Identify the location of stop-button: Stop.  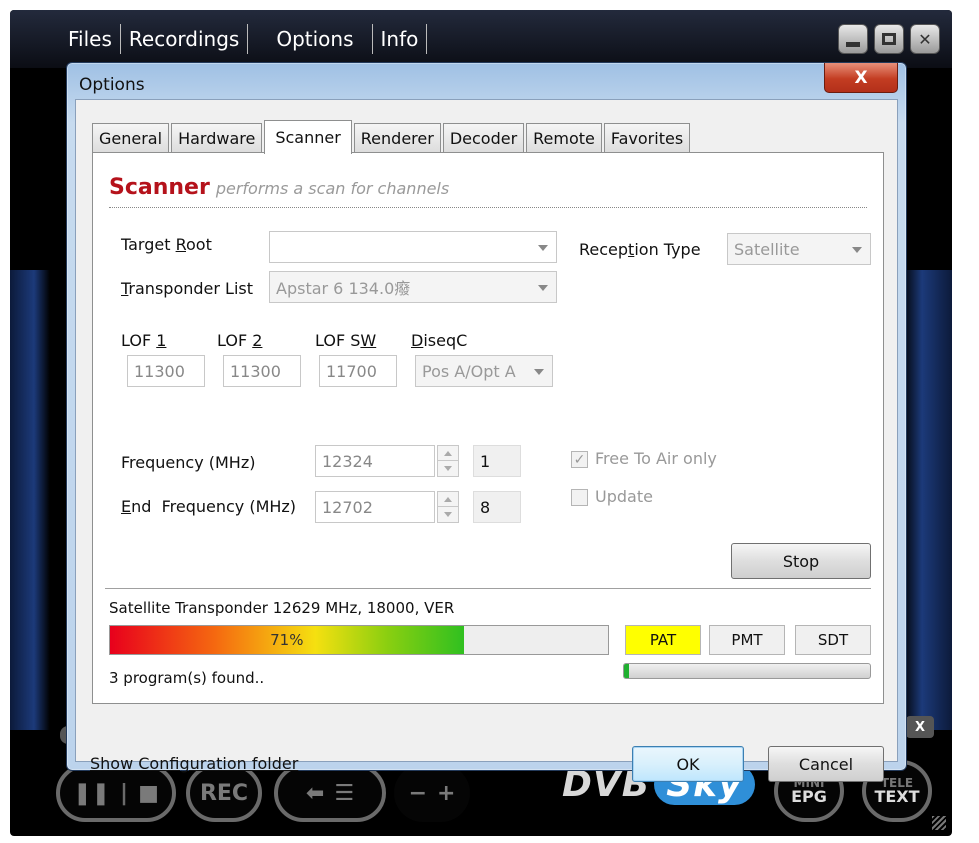
(801, 561).